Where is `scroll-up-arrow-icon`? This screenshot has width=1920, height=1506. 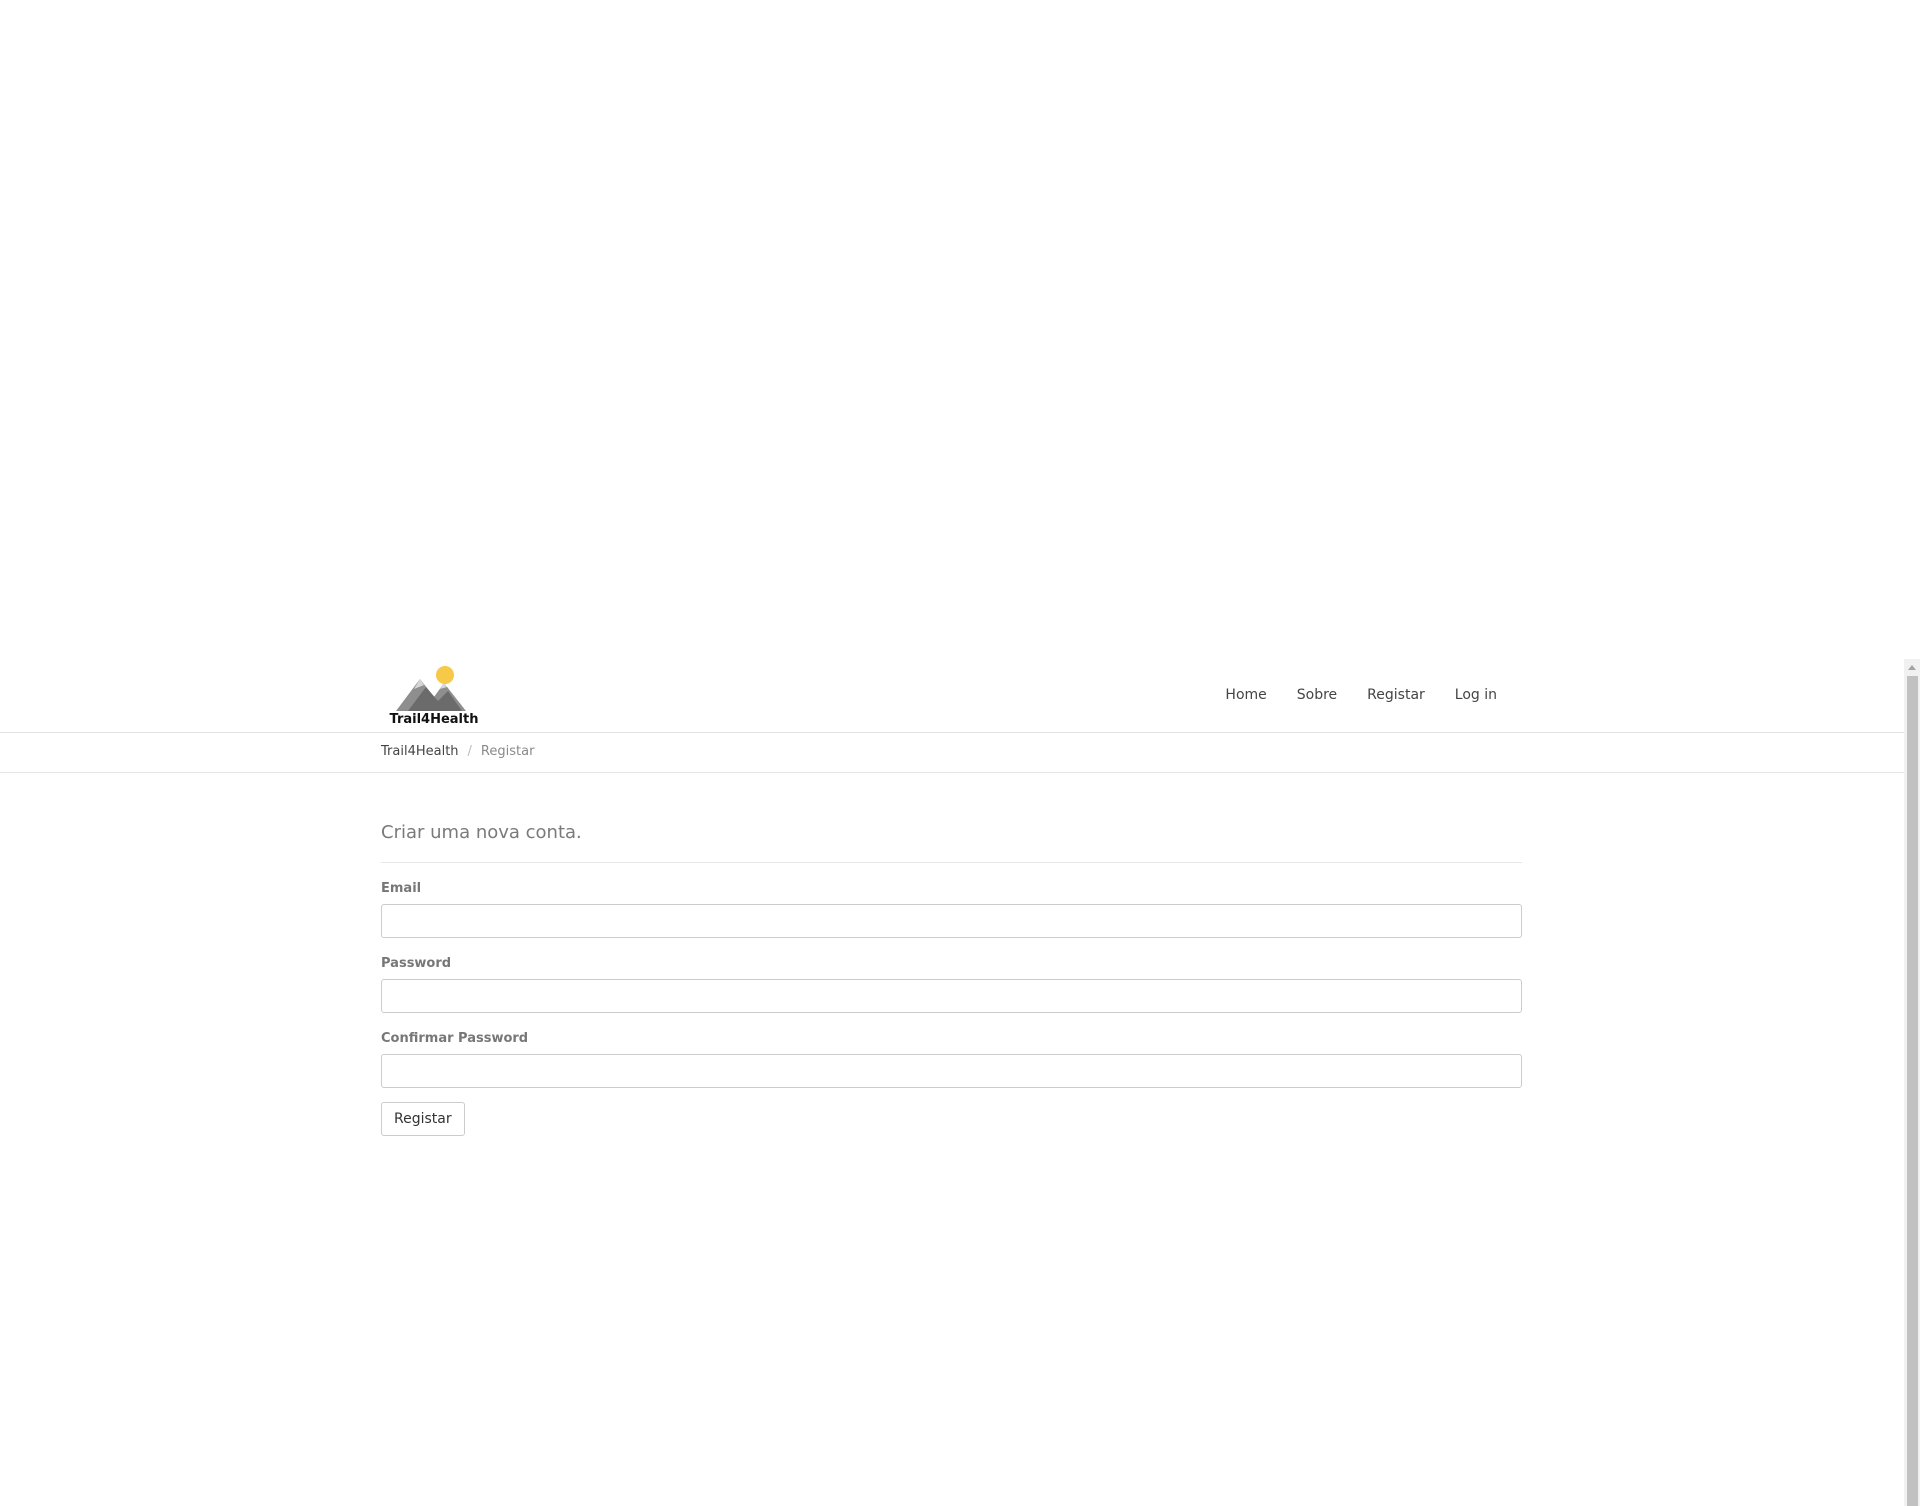 scroll-up-arrow-icon is located at coordinates (1912, 667).